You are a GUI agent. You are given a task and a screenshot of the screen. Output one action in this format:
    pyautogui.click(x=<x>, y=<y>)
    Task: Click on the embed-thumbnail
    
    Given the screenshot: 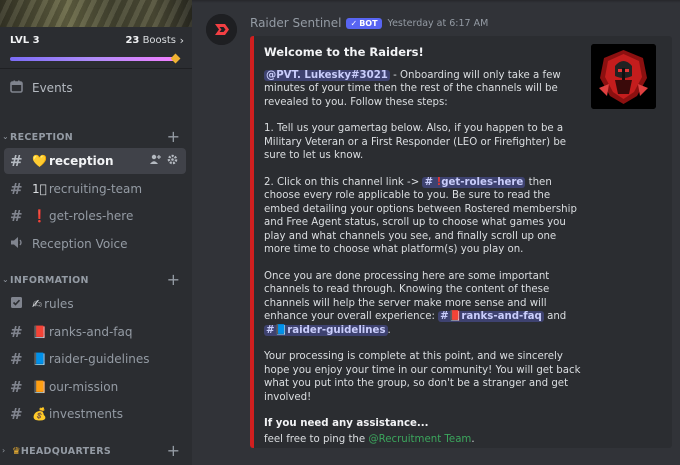 What is the action you would take?
    pyautogui.click(x=623, y=76)
    